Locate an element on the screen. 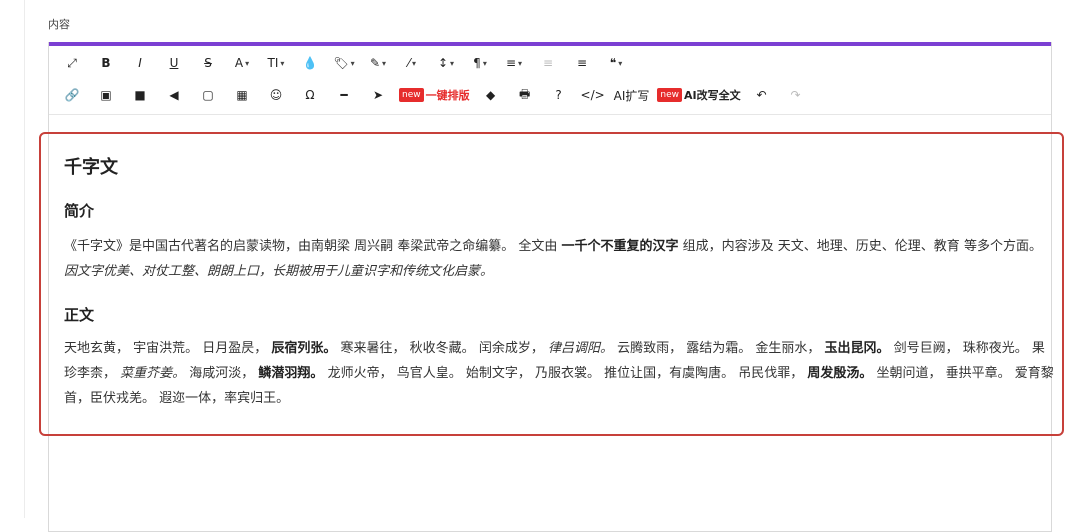 The image size is (1080, 532). body-bold-2: 玉出昆冈。 is located at coordinates (857, 348).